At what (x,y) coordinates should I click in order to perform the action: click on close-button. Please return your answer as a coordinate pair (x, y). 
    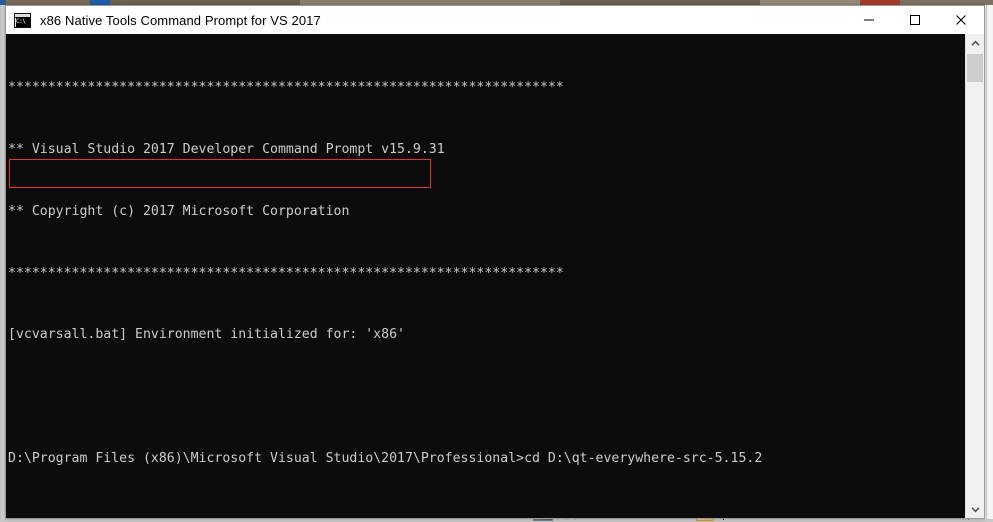
    Looking at the image, I should click on (961, 20).